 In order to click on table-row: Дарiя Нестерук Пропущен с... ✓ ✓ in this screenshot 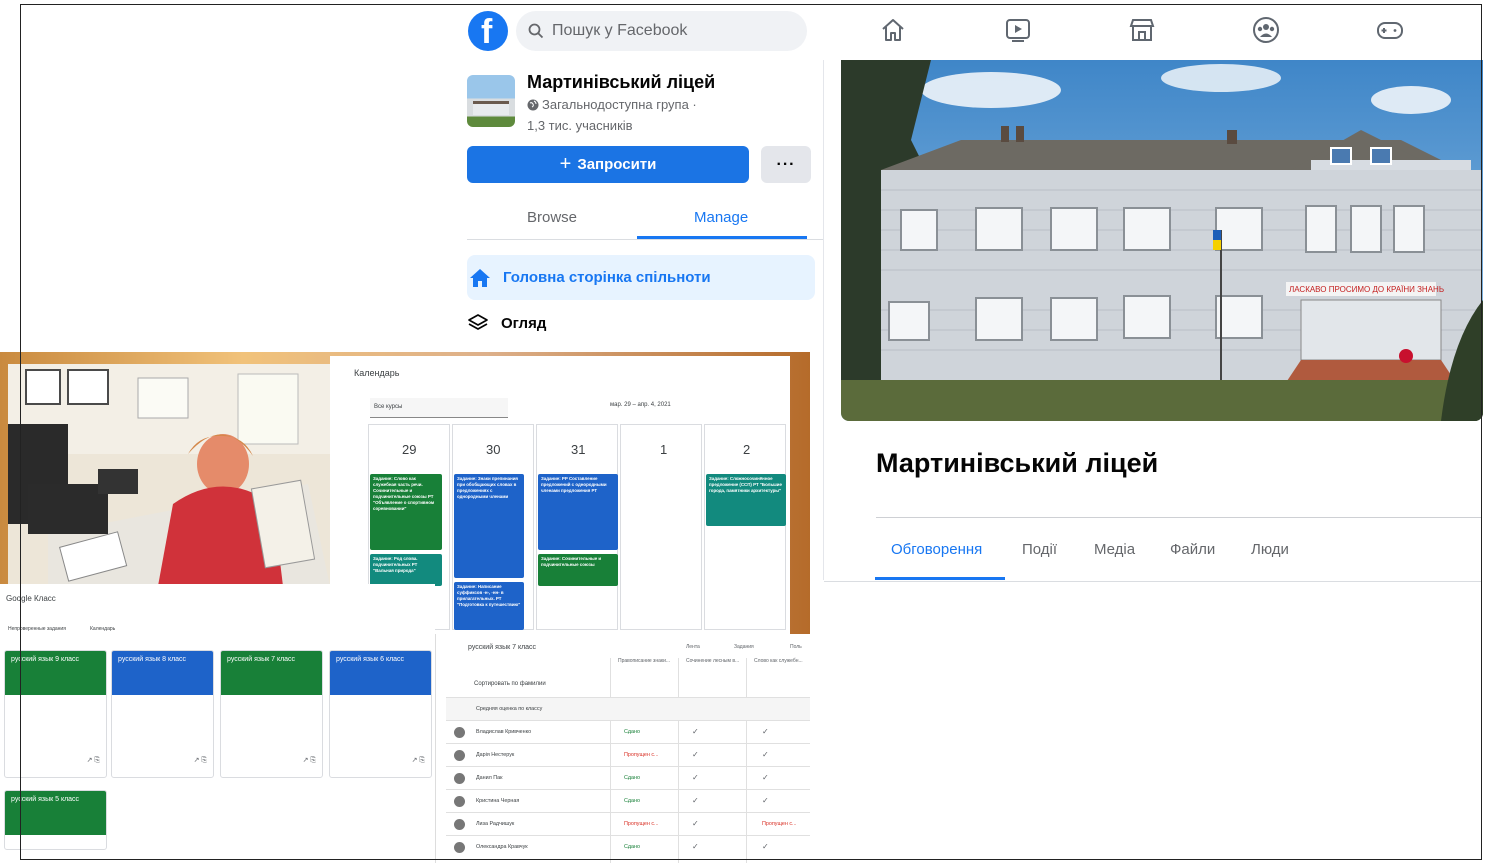, I will do `click(628, 754)`.